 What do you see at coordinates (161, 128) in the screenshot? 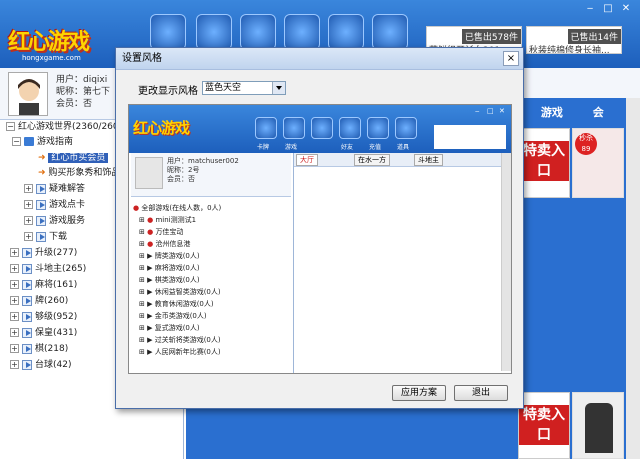
I see `preview-logo: 红心游戏` at bounding box center [161, 128].